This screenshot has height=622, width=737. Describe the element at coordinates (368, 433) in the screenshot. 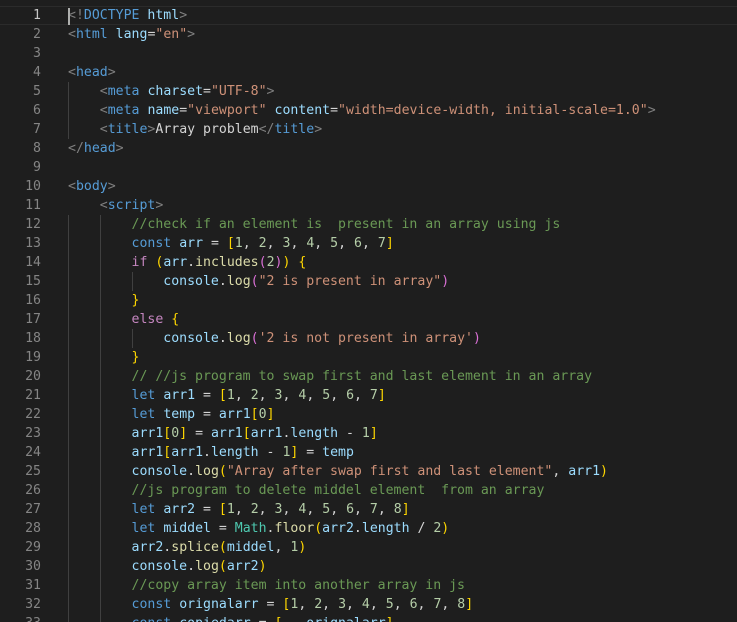

I see `code-line: 23 arr1[0] = arr1[arr1.length - 1]` at that location.